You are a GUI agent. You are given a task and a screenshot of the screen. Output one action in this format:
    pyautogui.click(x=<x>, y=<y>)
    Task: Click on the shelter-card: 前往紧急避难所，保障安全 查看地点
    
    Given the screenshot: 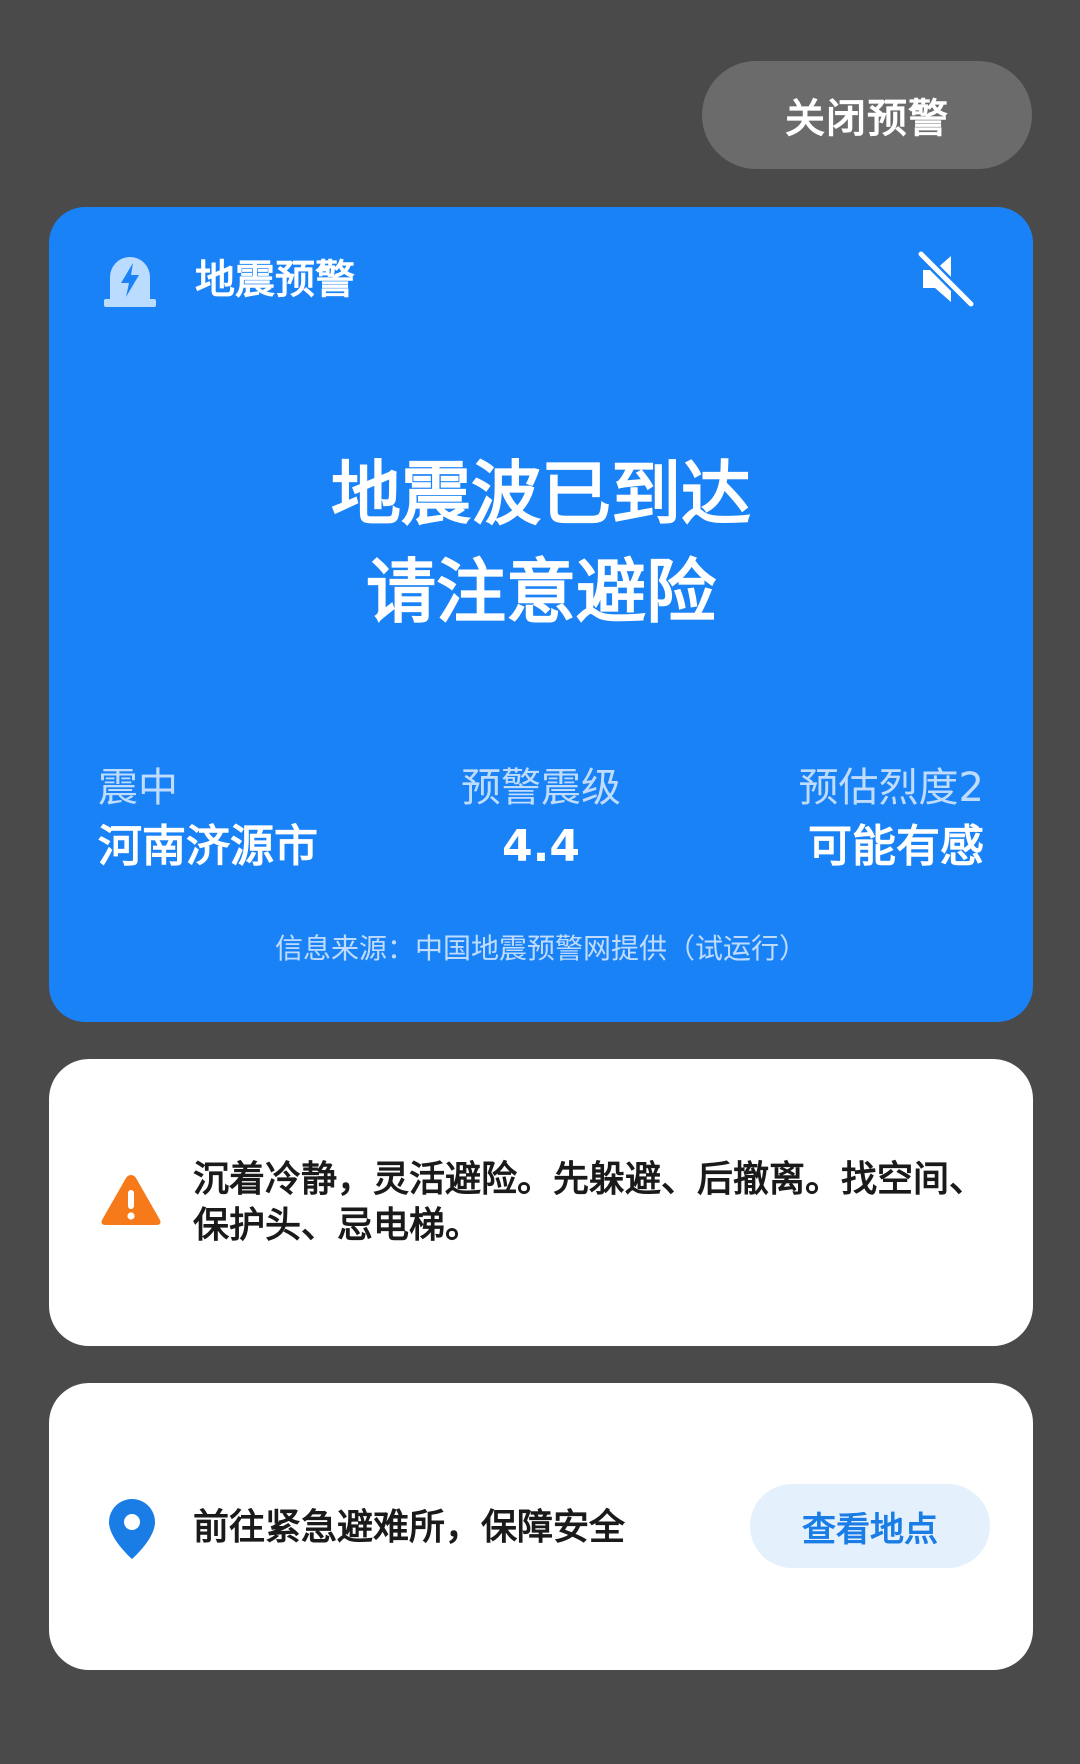 What is the action you would take?
    pyautogui.click(x=541, y=1526)
    